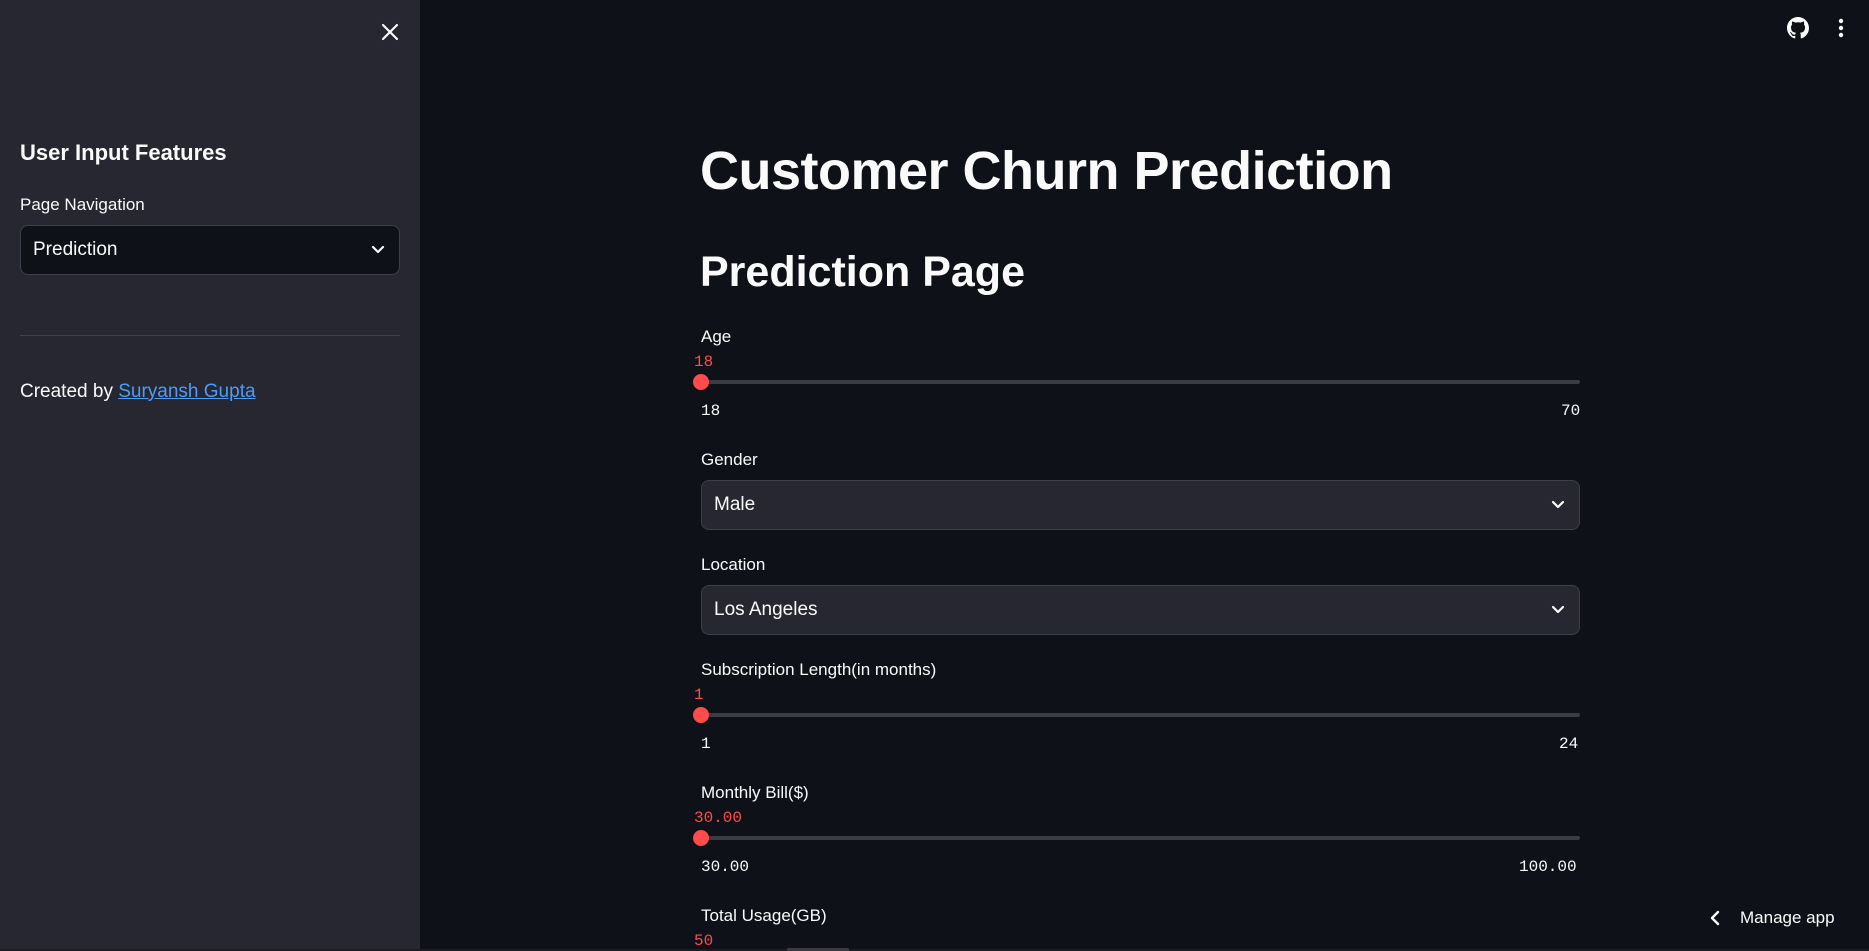 The height and width of the screenshot is (951, 1869). What do you see at coordinates (210, 335) in the screenshot?
I see `sidebar-divider` at bounding box center [210, 335].